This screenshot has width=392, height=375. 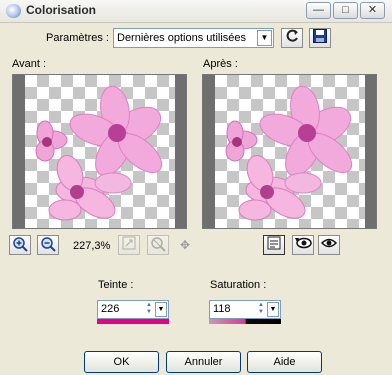 I want to click on fit-icon, so click(x=129, y=243).